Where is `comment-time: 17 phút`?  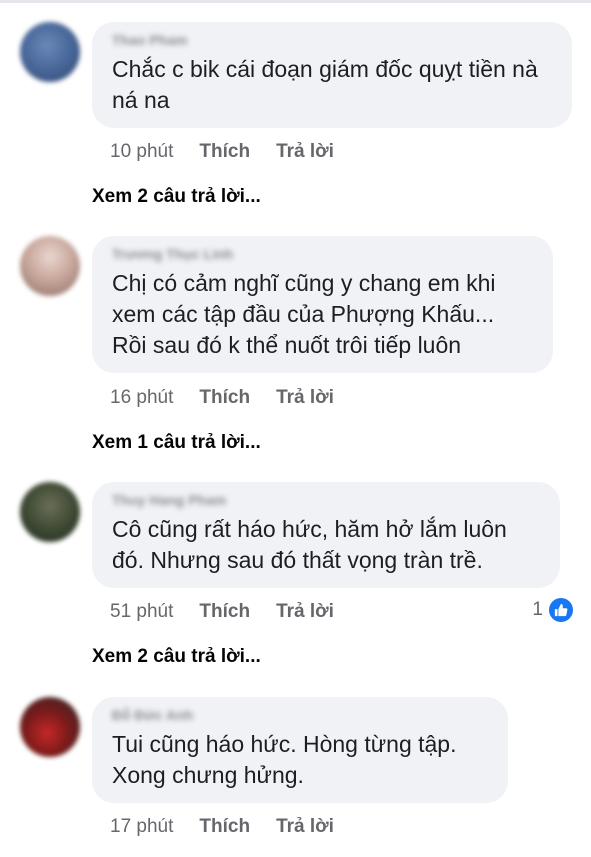
comment-time: 17 phút is located at coordinates (141, 827).